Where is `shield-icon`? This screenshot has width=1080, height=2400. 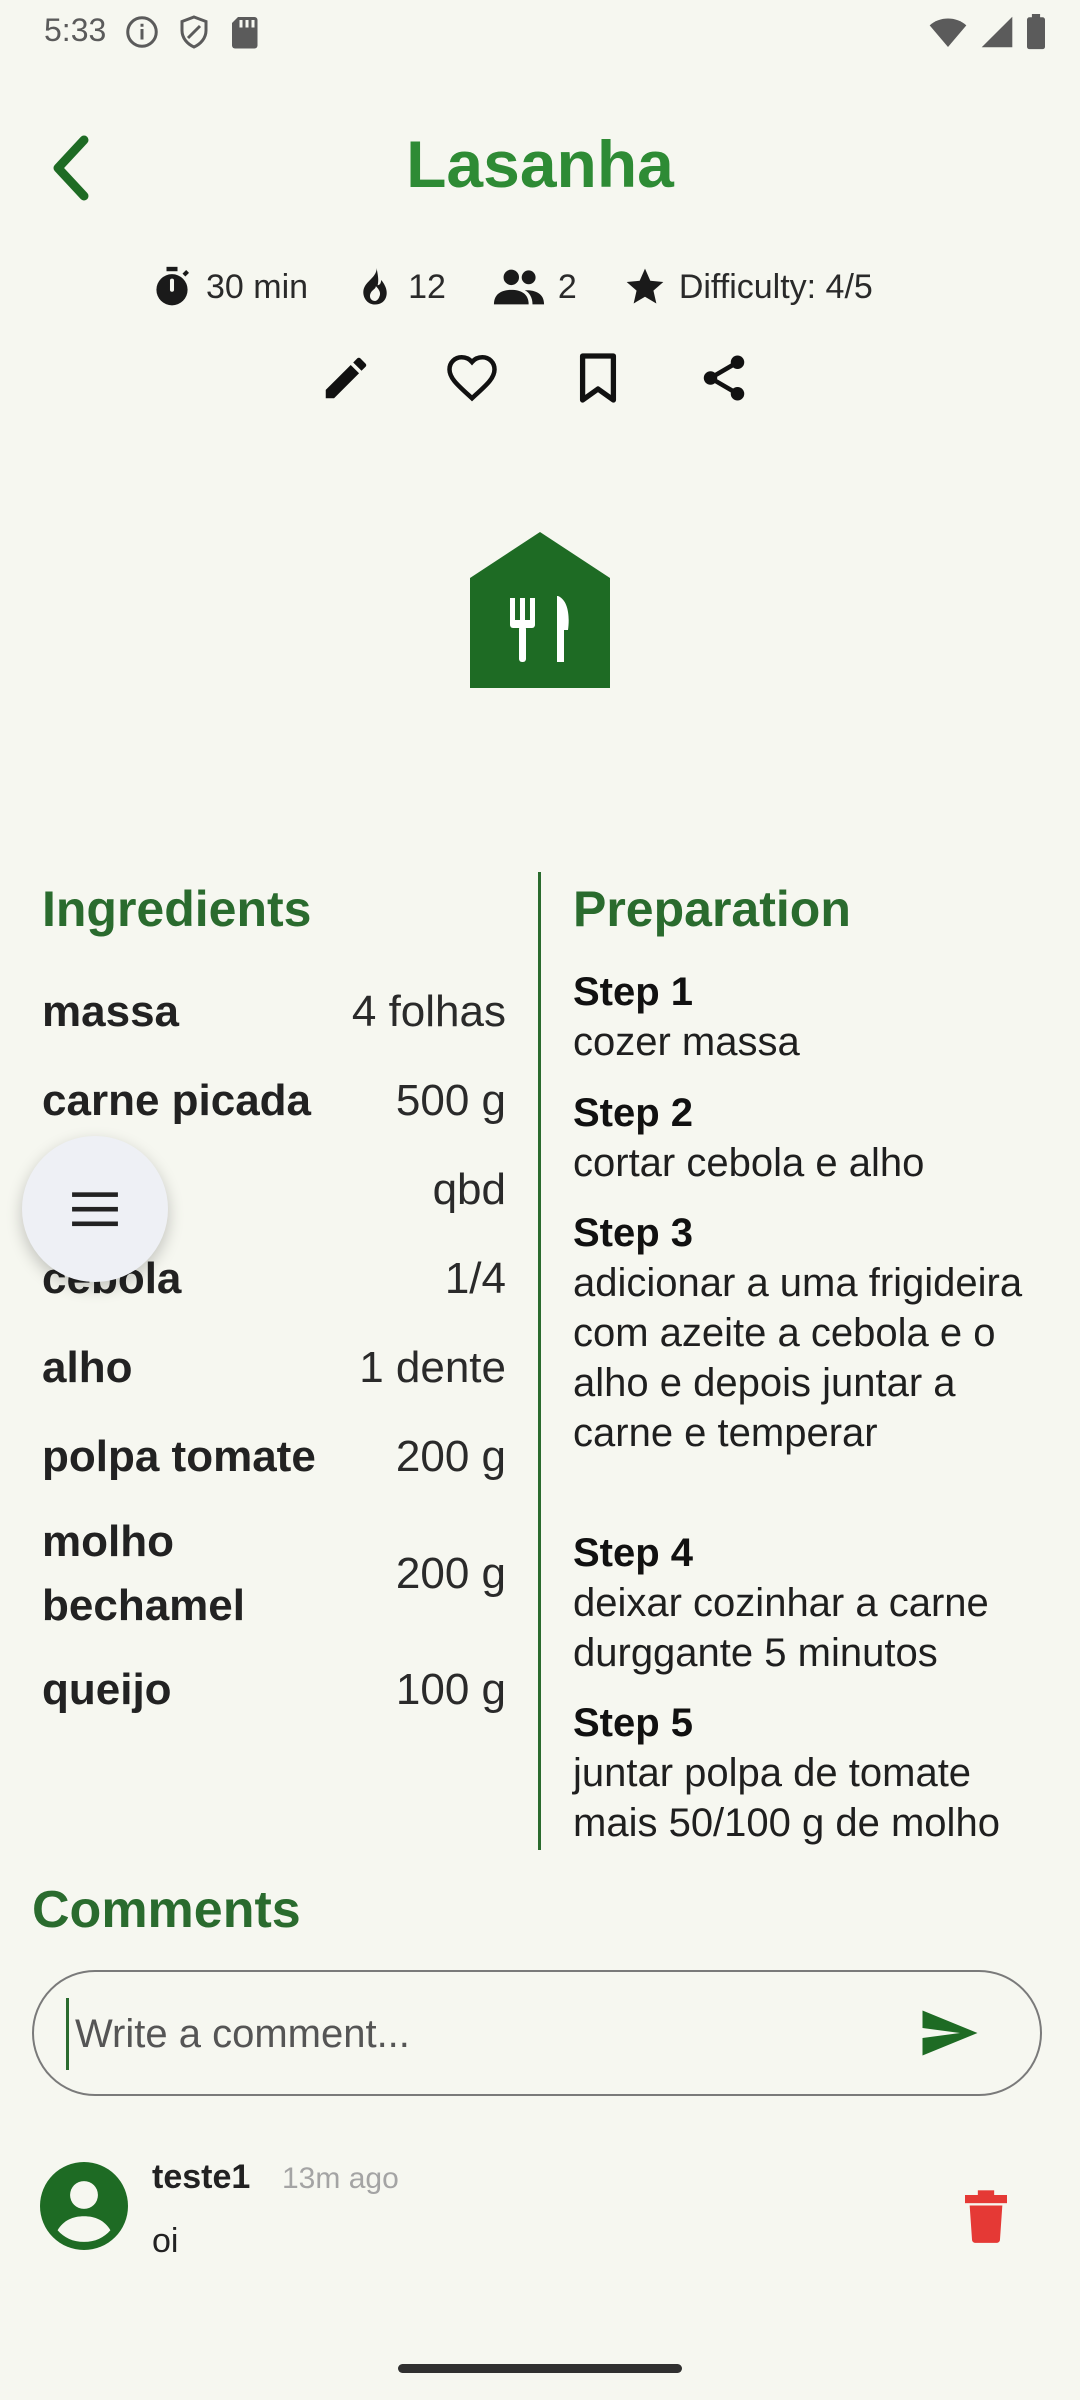 shield-icon is located at coordinates (194, 32).